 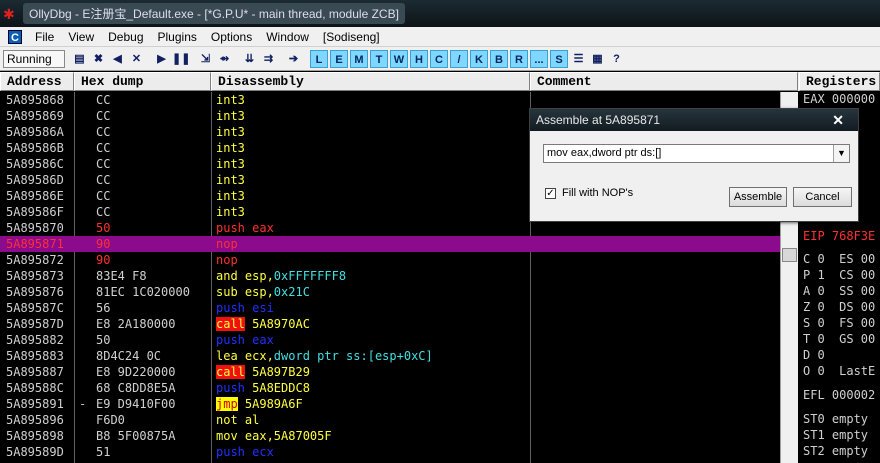 What do you see at coordinates (839, 291) in the screenshot?
I see `register-line: A 0 SS 00` at bounding box center [839, 291].